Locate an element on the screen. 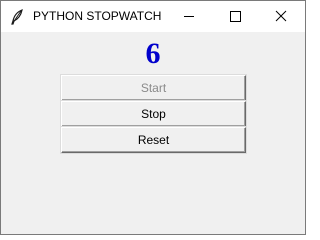  start-button: Start is located at coordinates (153, 88).